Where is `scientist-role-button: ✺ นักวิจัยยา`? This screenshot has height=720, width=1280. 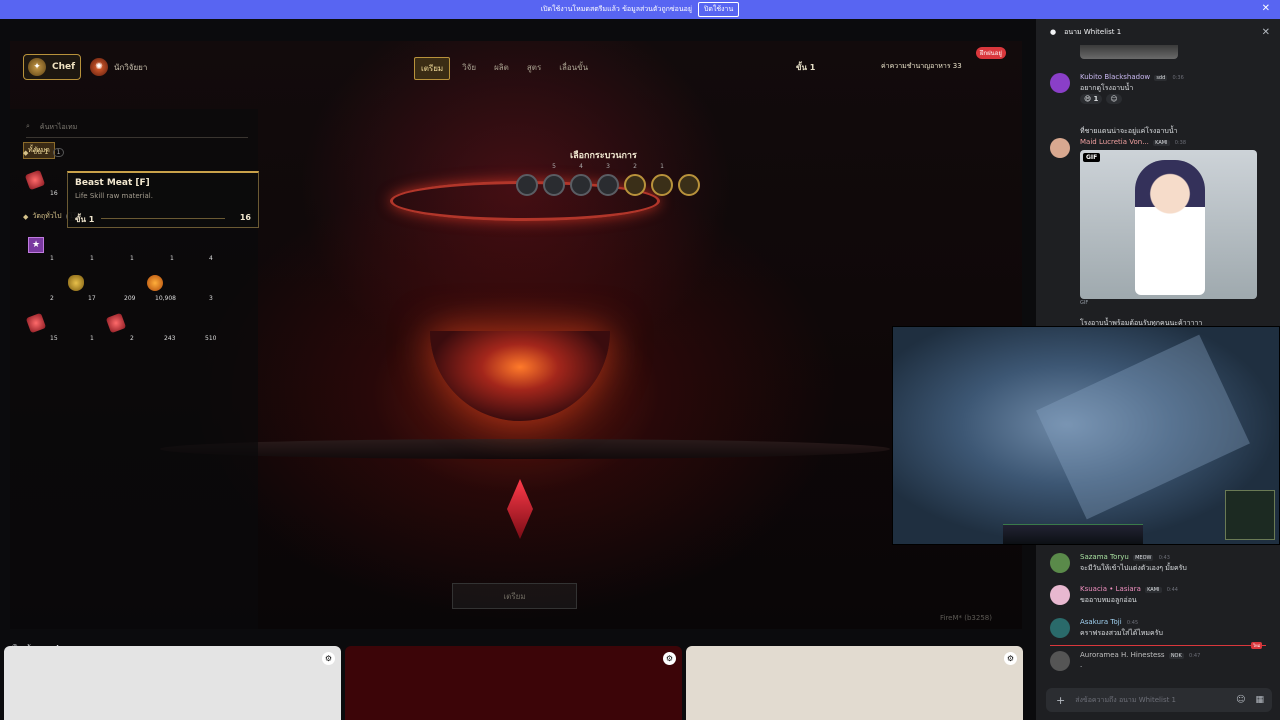
scientist-role-button: ✺ นักวิจัยยา is located at coordinates (118, 67).